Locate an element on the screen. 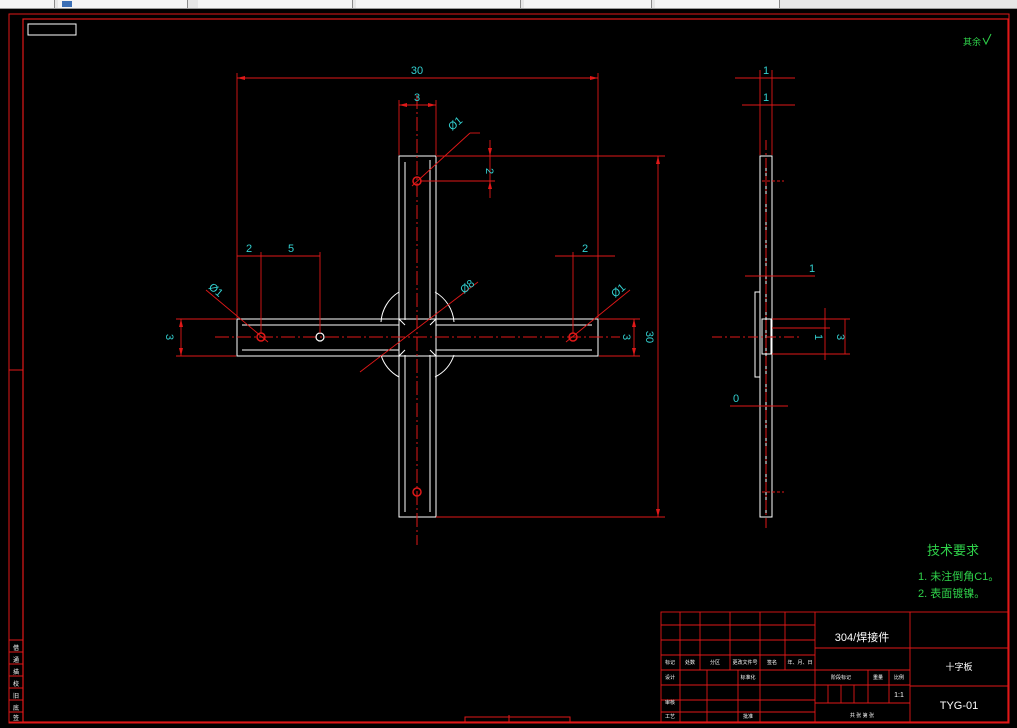 The width and height of the screenshot is (1017, 728). dim-hole-top: Ø1 is located at coordinates (455, 124).